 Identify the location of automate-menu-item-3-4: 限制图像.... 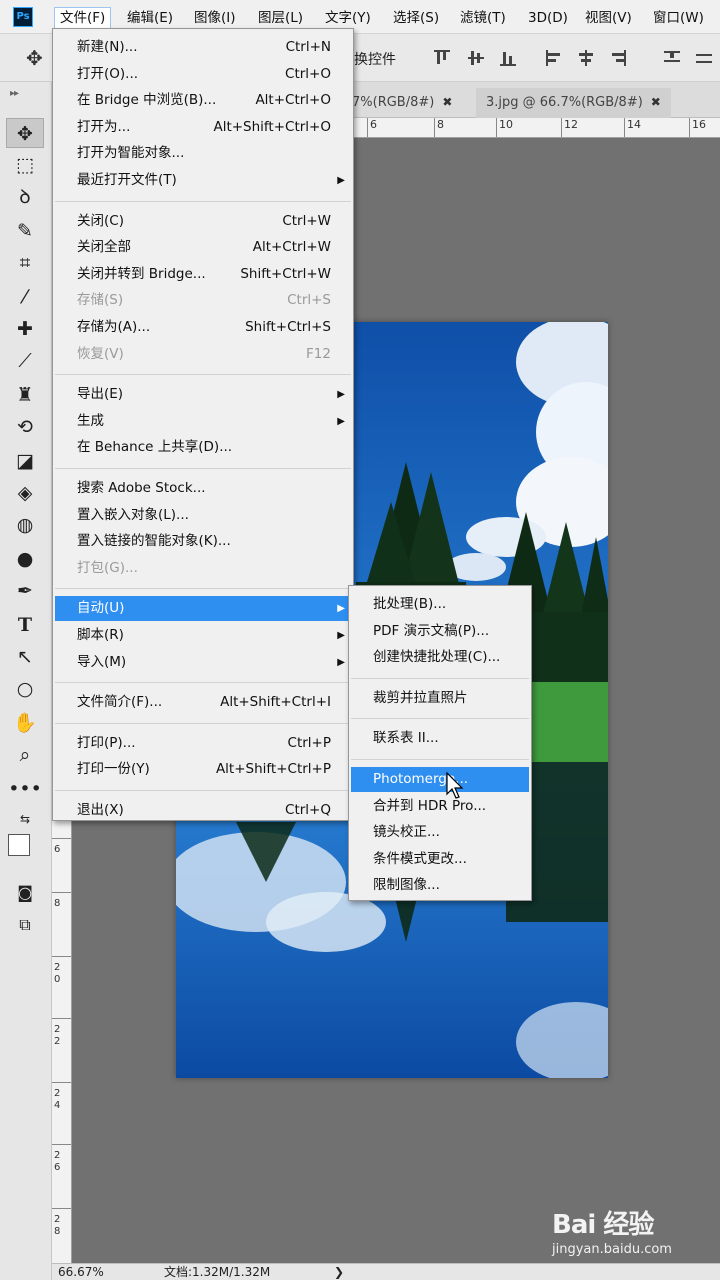
(440, 885).